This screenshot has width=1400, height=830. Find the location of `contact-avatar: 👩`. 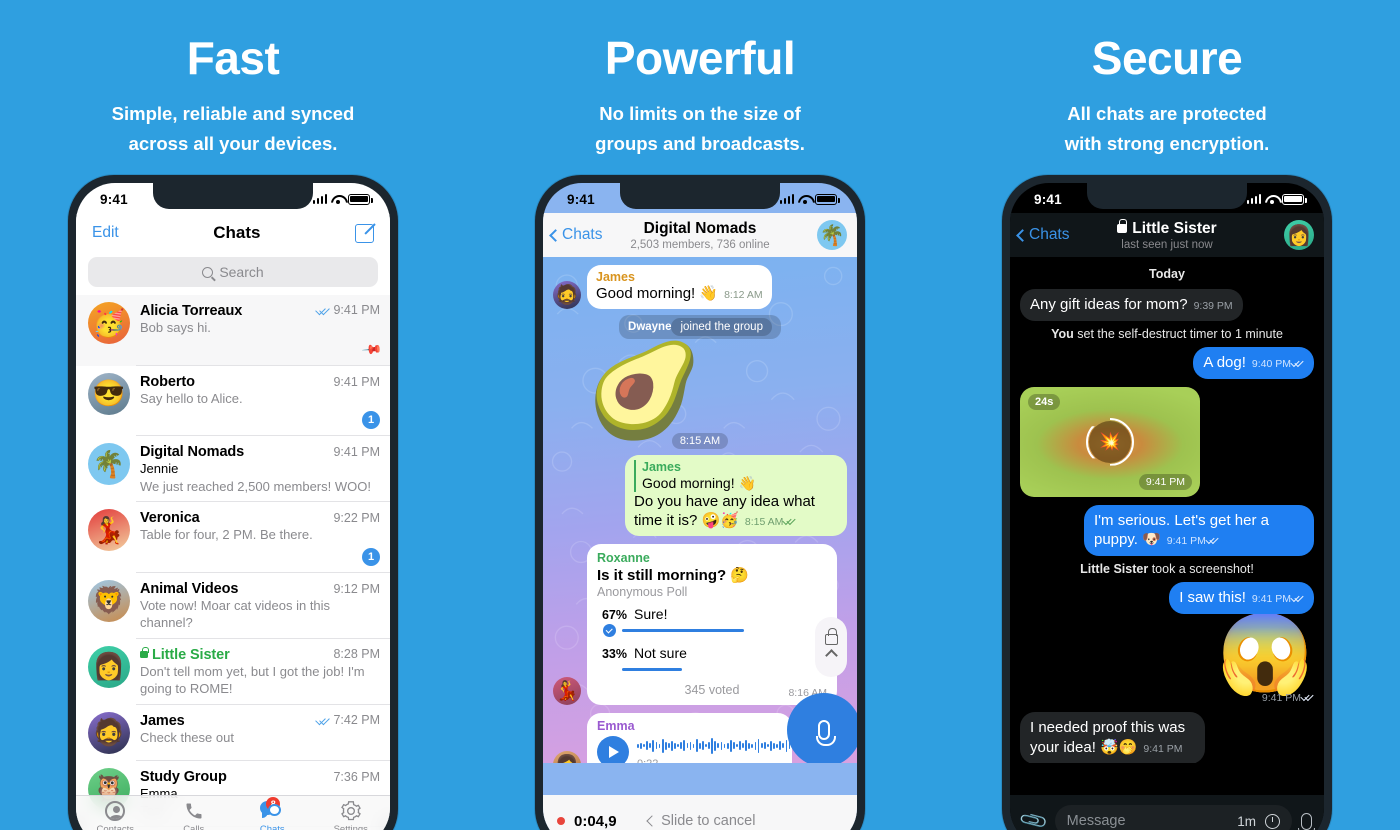

contact-avatar: 👩 is located at coordinates (1299, 235).